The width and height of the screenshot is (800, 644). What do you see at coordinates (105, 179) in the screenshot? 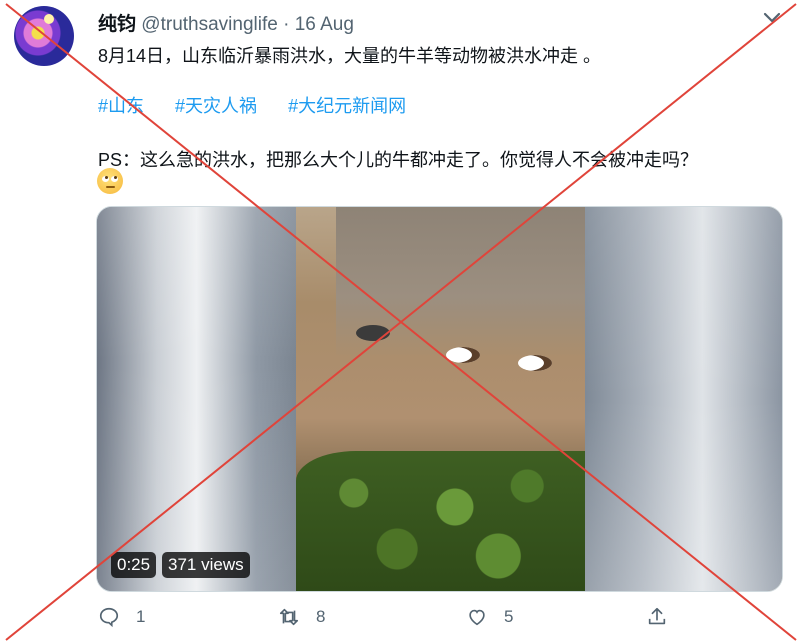
I see `emoji-eye-left` at bounding box center [105, 179].